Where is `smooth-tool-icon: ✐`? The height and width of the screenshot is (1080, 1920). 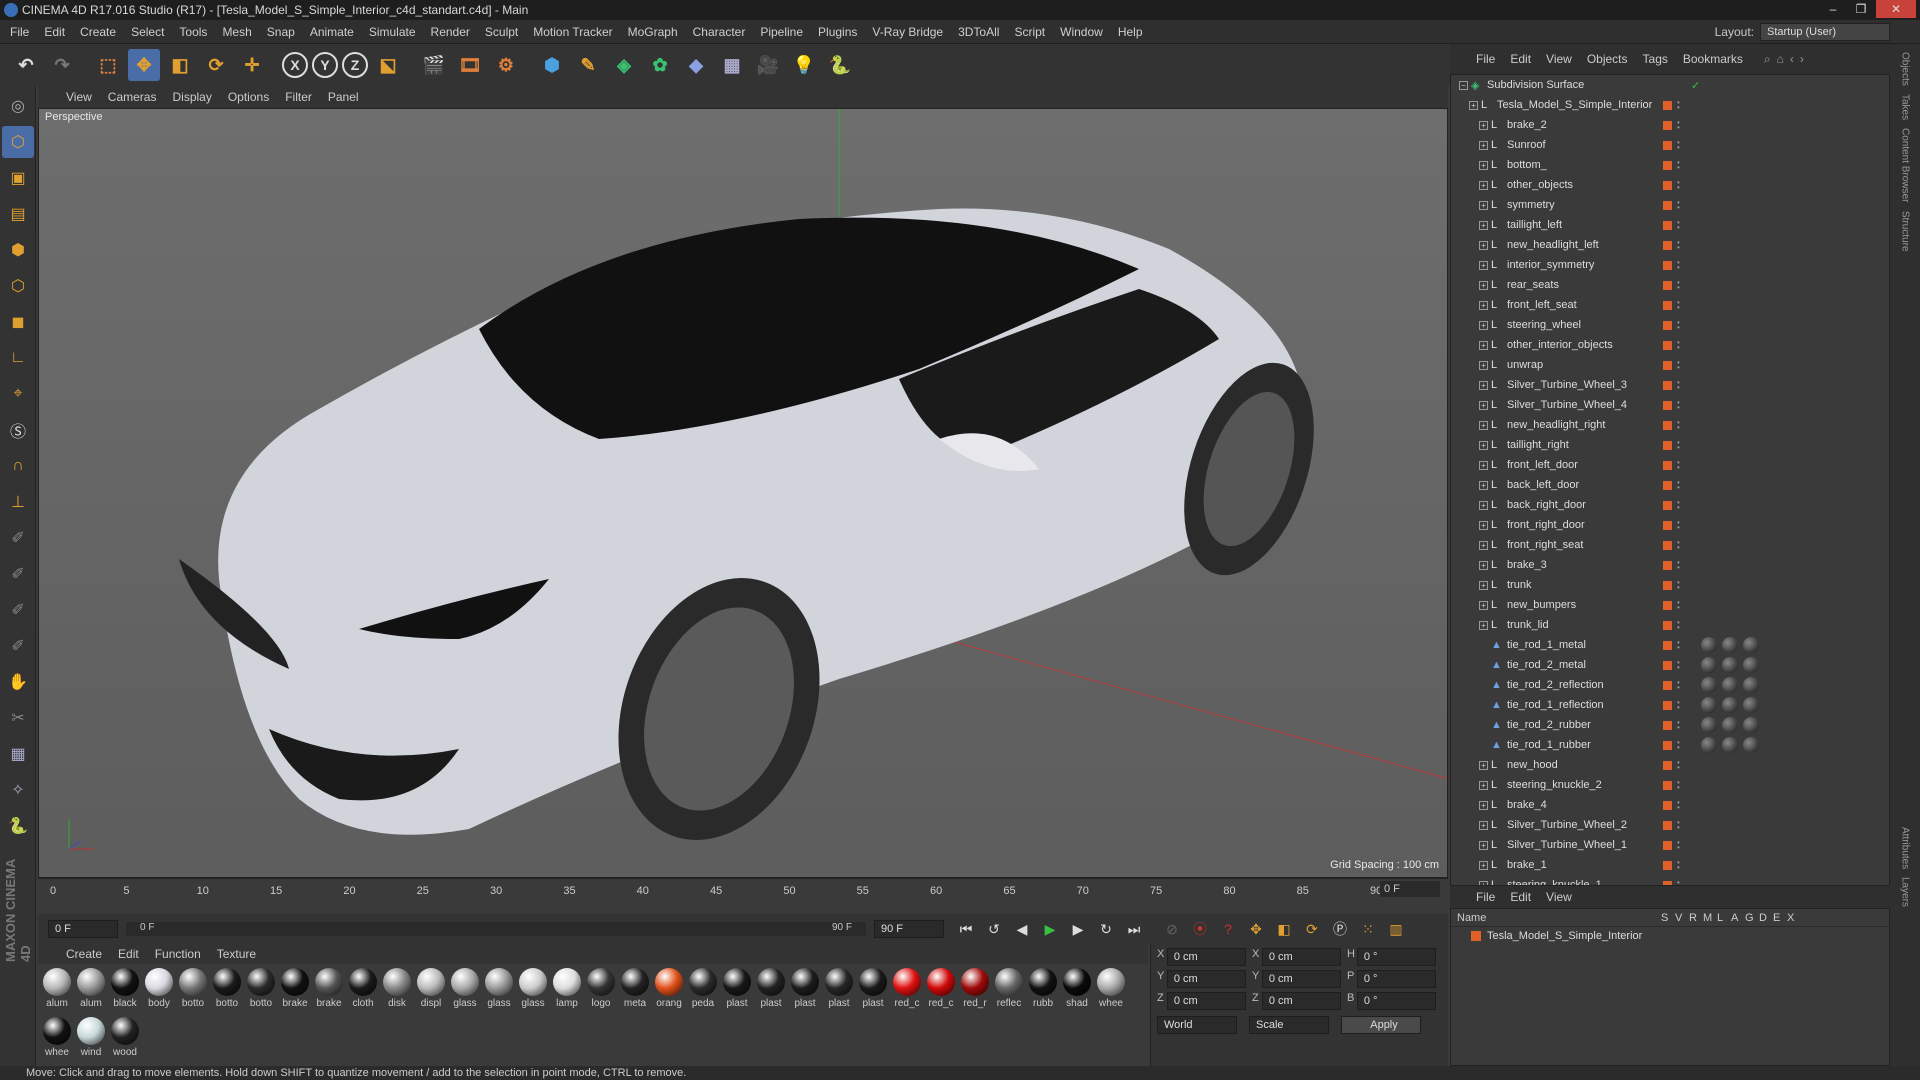
smooth-tool-icon: ✐ is located at coordinates (18, 646).